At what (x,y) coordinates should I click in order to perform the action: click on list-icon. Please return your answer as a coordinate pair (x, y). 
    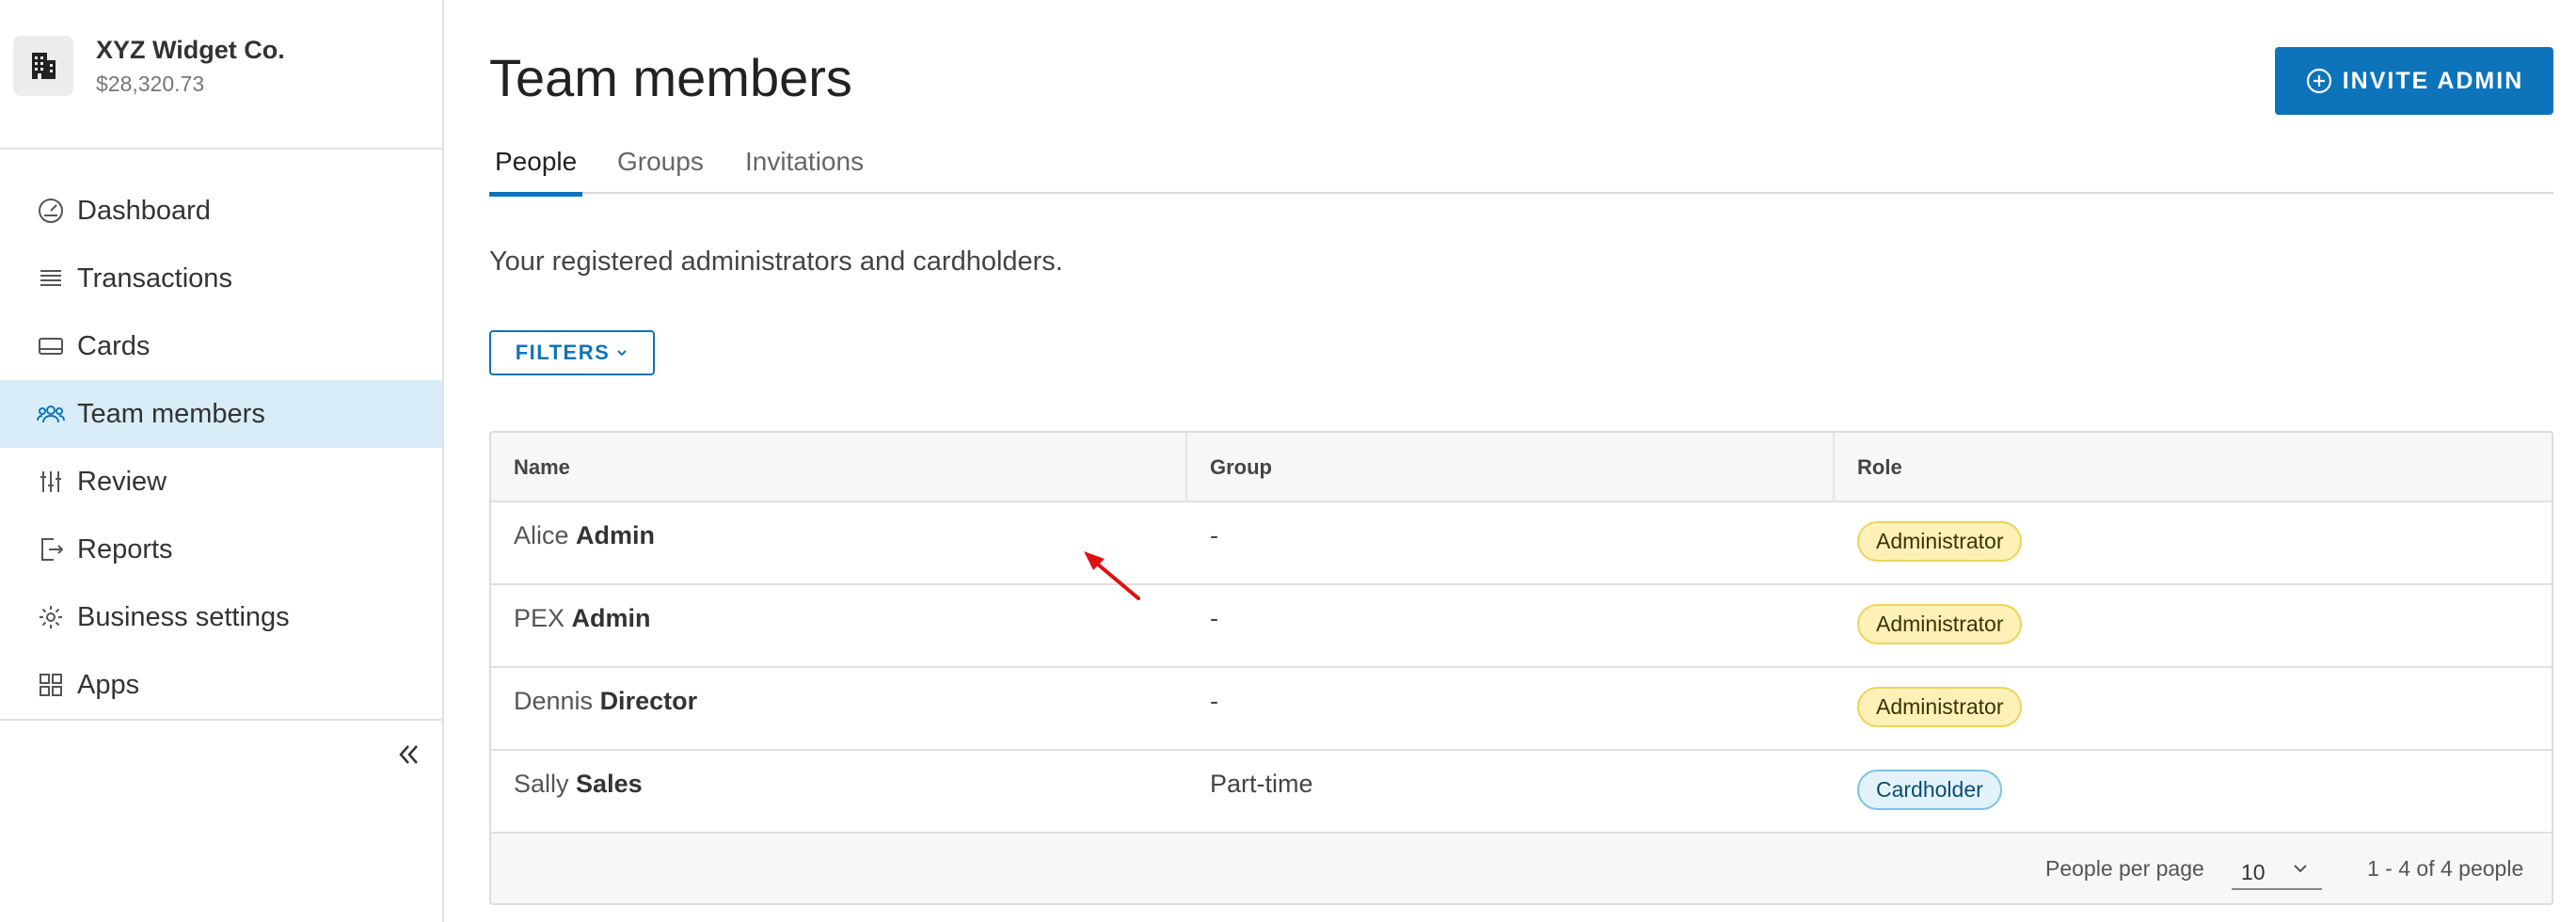
    Looking at the image, I should click on (51, 278).